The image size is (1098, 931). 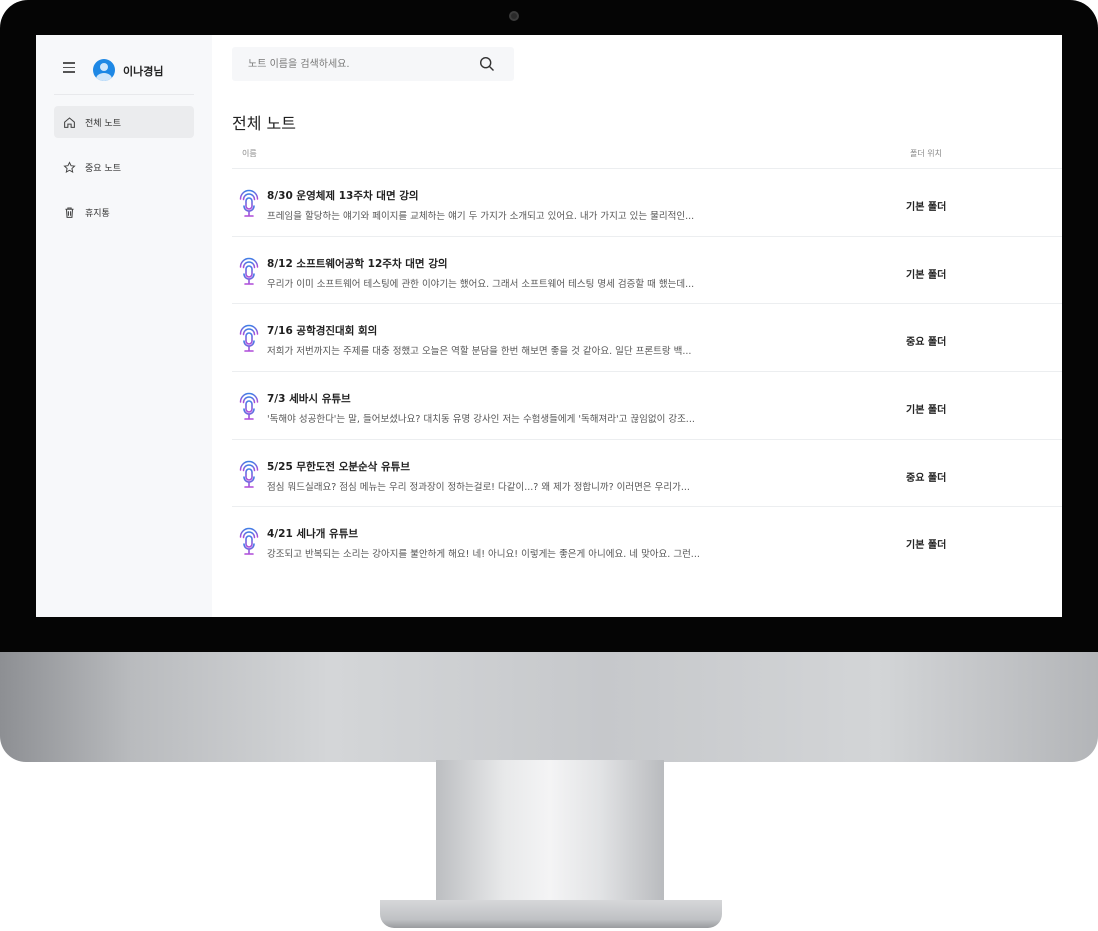 I want to click on sidebar-item-important-notes: 중요 노트, so click(x=124, y=167).